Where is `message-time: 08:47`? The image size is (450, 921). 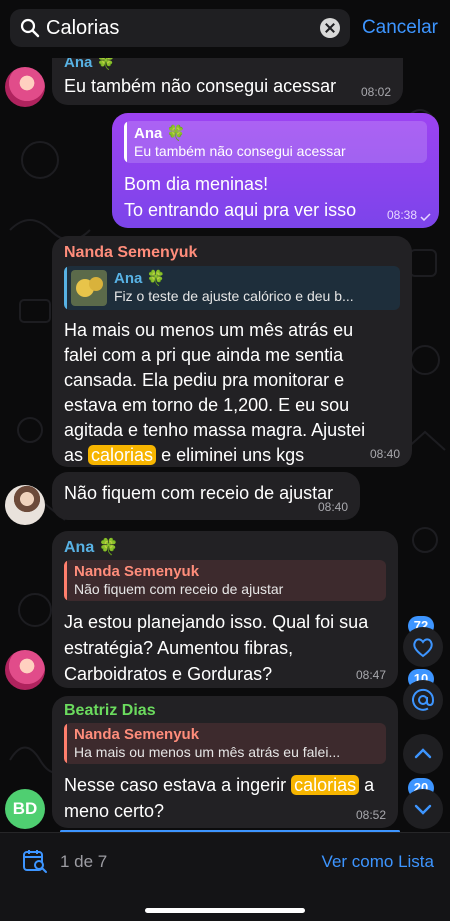 message-time: 08:47 is located at coordinates (370, 675).